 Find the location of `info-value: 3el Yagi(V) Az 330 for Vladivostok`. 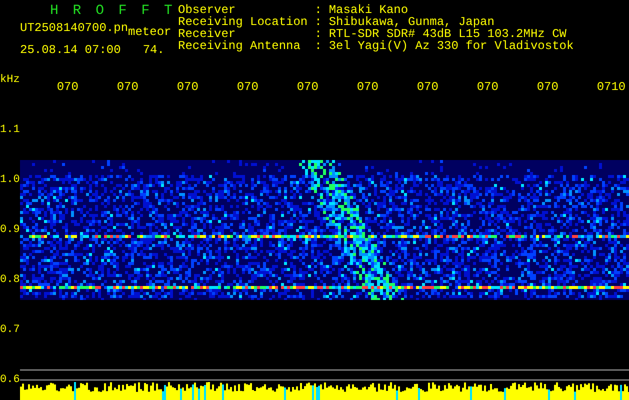

info-value: 3el Yagi(V) Az 330 for Vladivostok is located at coordinates (451, 46).